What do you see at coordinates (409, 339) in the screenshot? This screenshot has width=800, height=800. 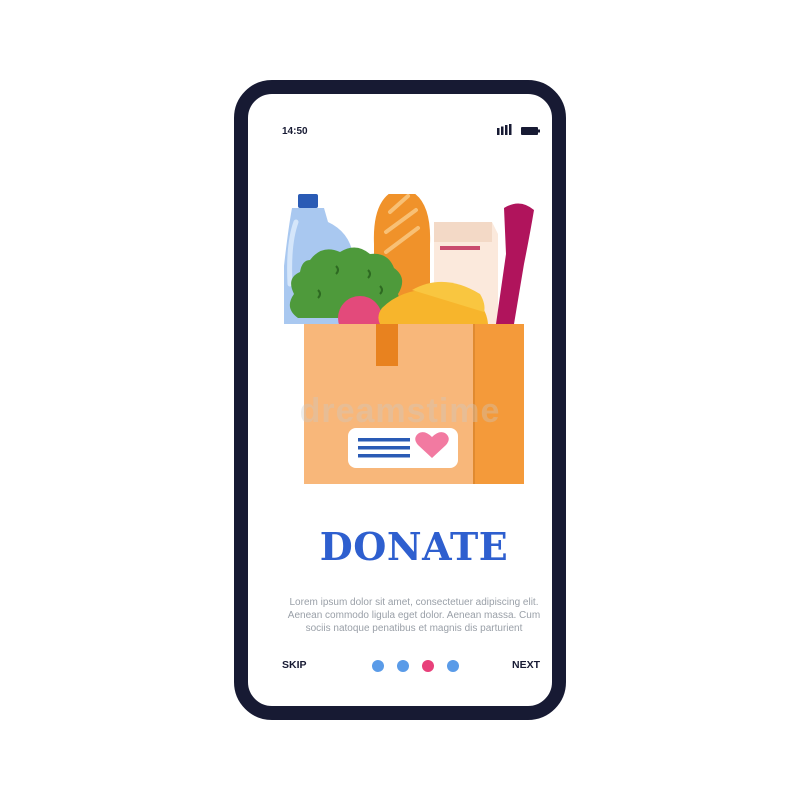 I see `donation-box-illustration` at bounding box center [409, 339].